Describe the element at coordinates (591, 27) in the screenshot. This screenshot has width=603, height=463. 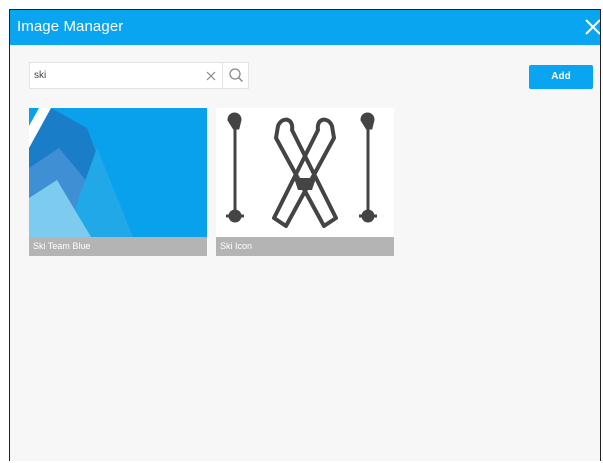
I see `close-icon` at that location.